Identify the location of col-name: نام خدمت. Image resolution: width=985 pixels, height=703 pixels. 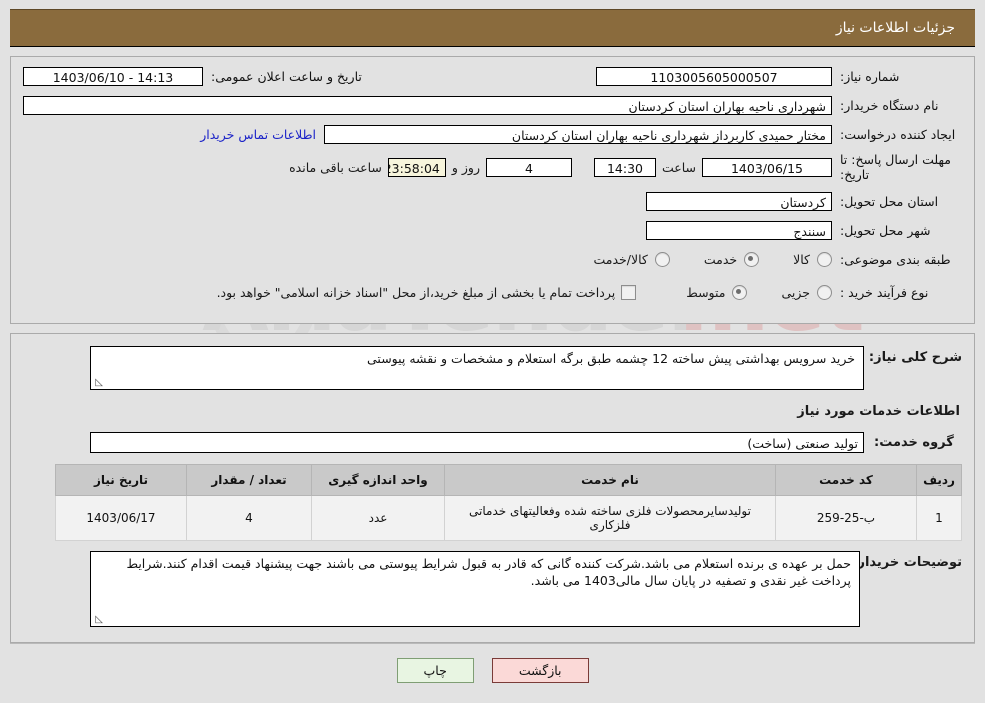
(610, 480).